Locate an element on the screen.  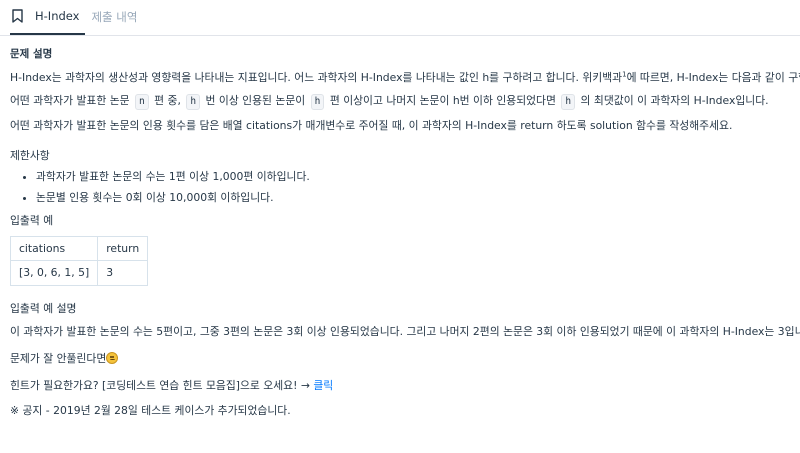
problem-heading: 문제 설명 is located at coordinates (31, 54).